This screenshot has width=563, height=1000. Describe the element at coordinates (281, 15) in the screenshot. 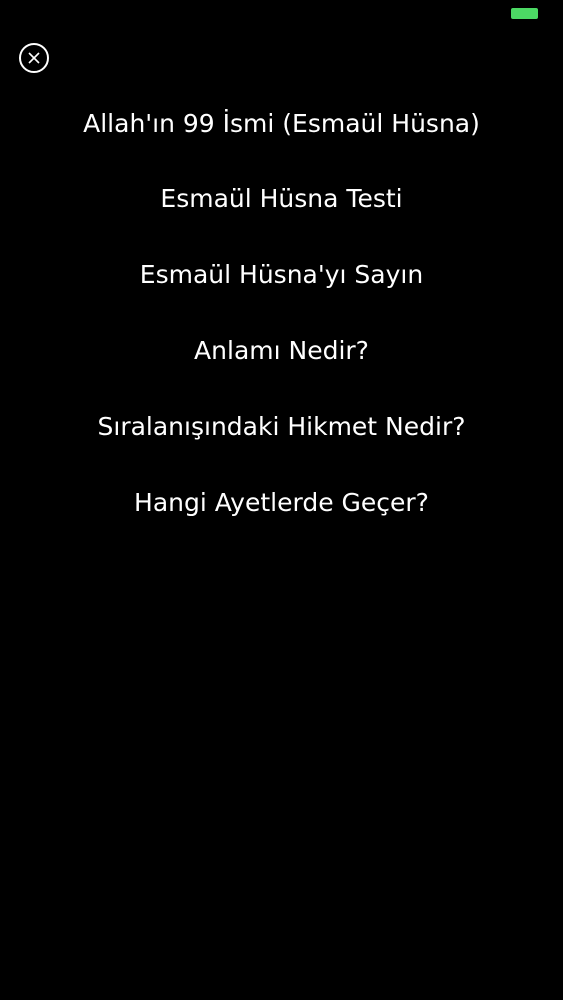

I see `status-bar` at that location.